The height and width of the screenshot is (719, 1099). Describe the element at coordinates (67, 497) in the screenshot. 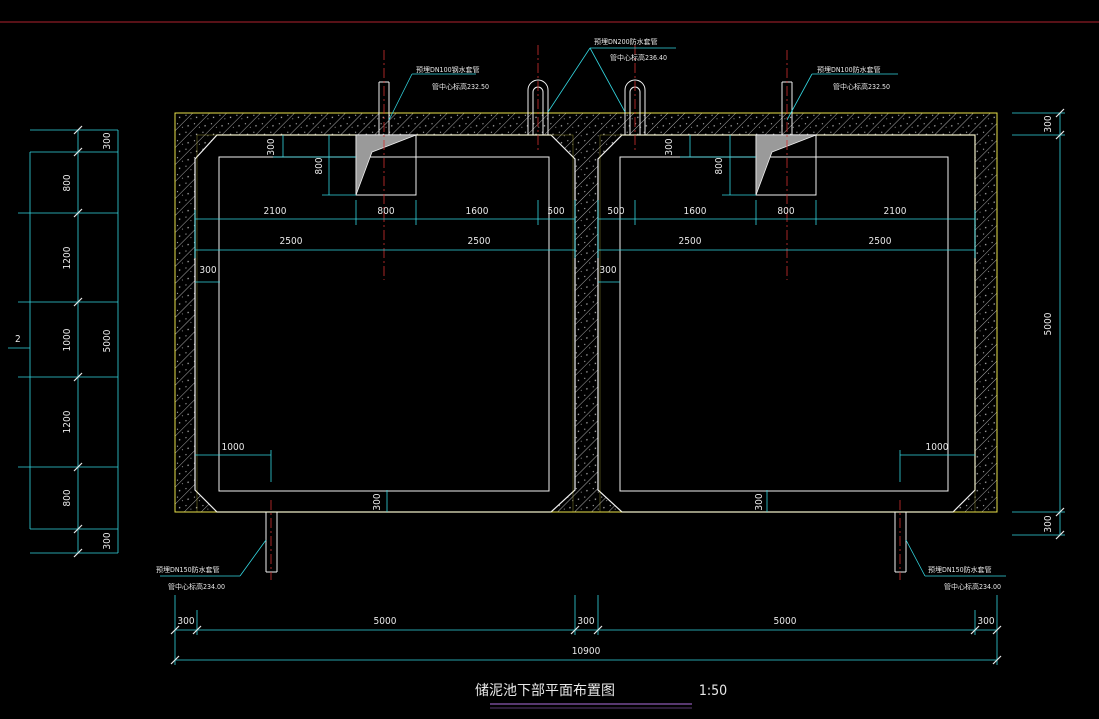

I see `left-chain-5: 800` at that location.